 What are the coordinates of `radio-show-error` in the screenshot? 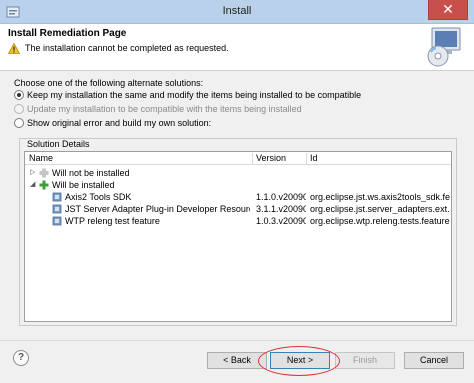 It's located at (19, 123).